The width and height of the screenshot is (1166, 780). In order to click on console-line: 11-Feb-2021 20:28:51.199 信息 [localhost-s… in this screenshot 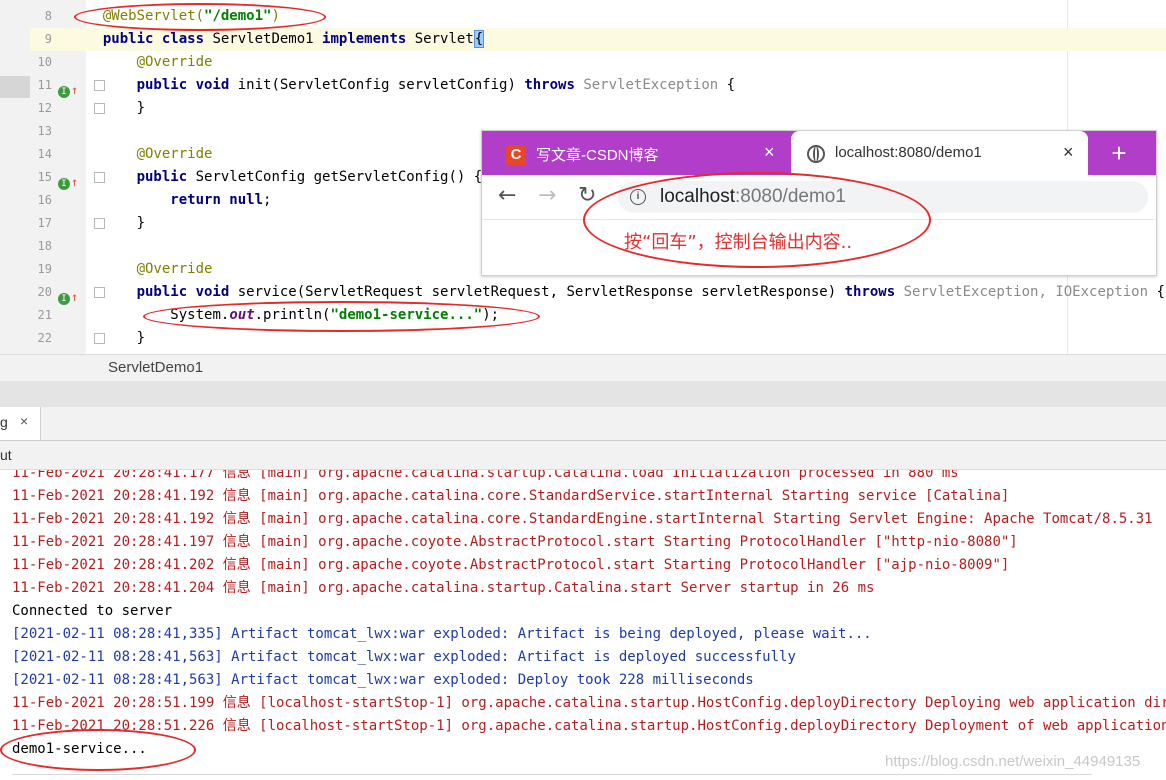, I will do `click(589, 703)`.